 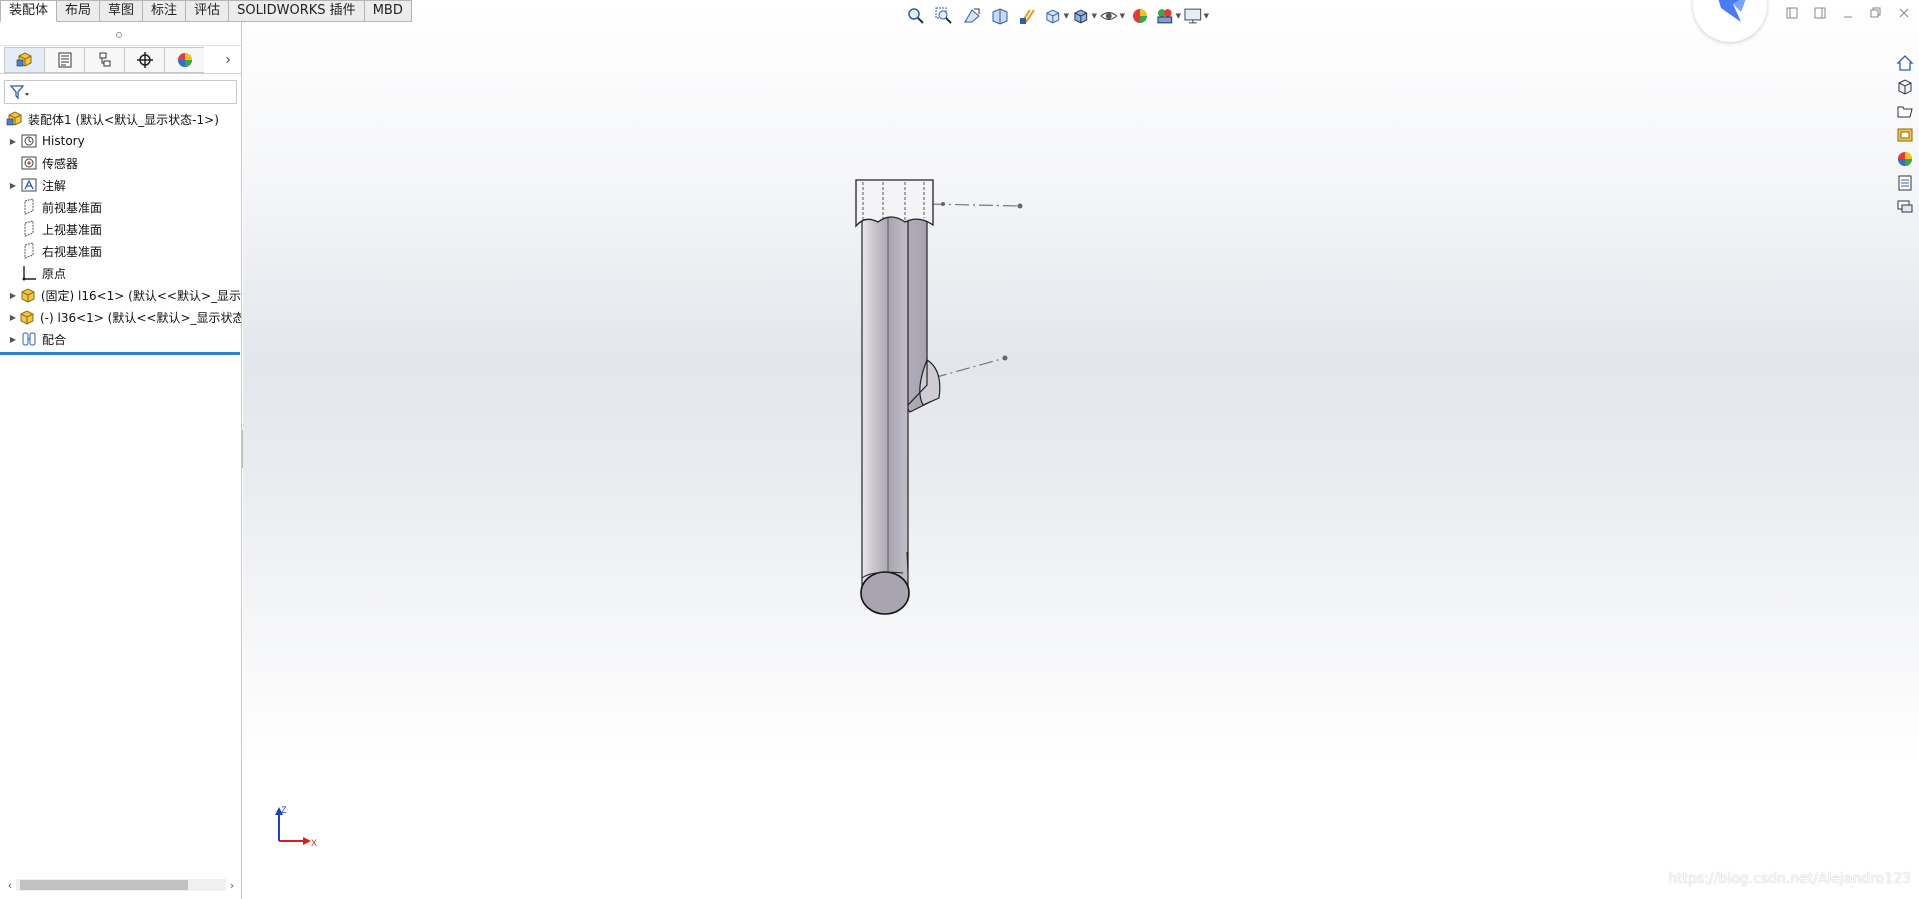 I want to click on mates-icon, so click(x=29, y=339).